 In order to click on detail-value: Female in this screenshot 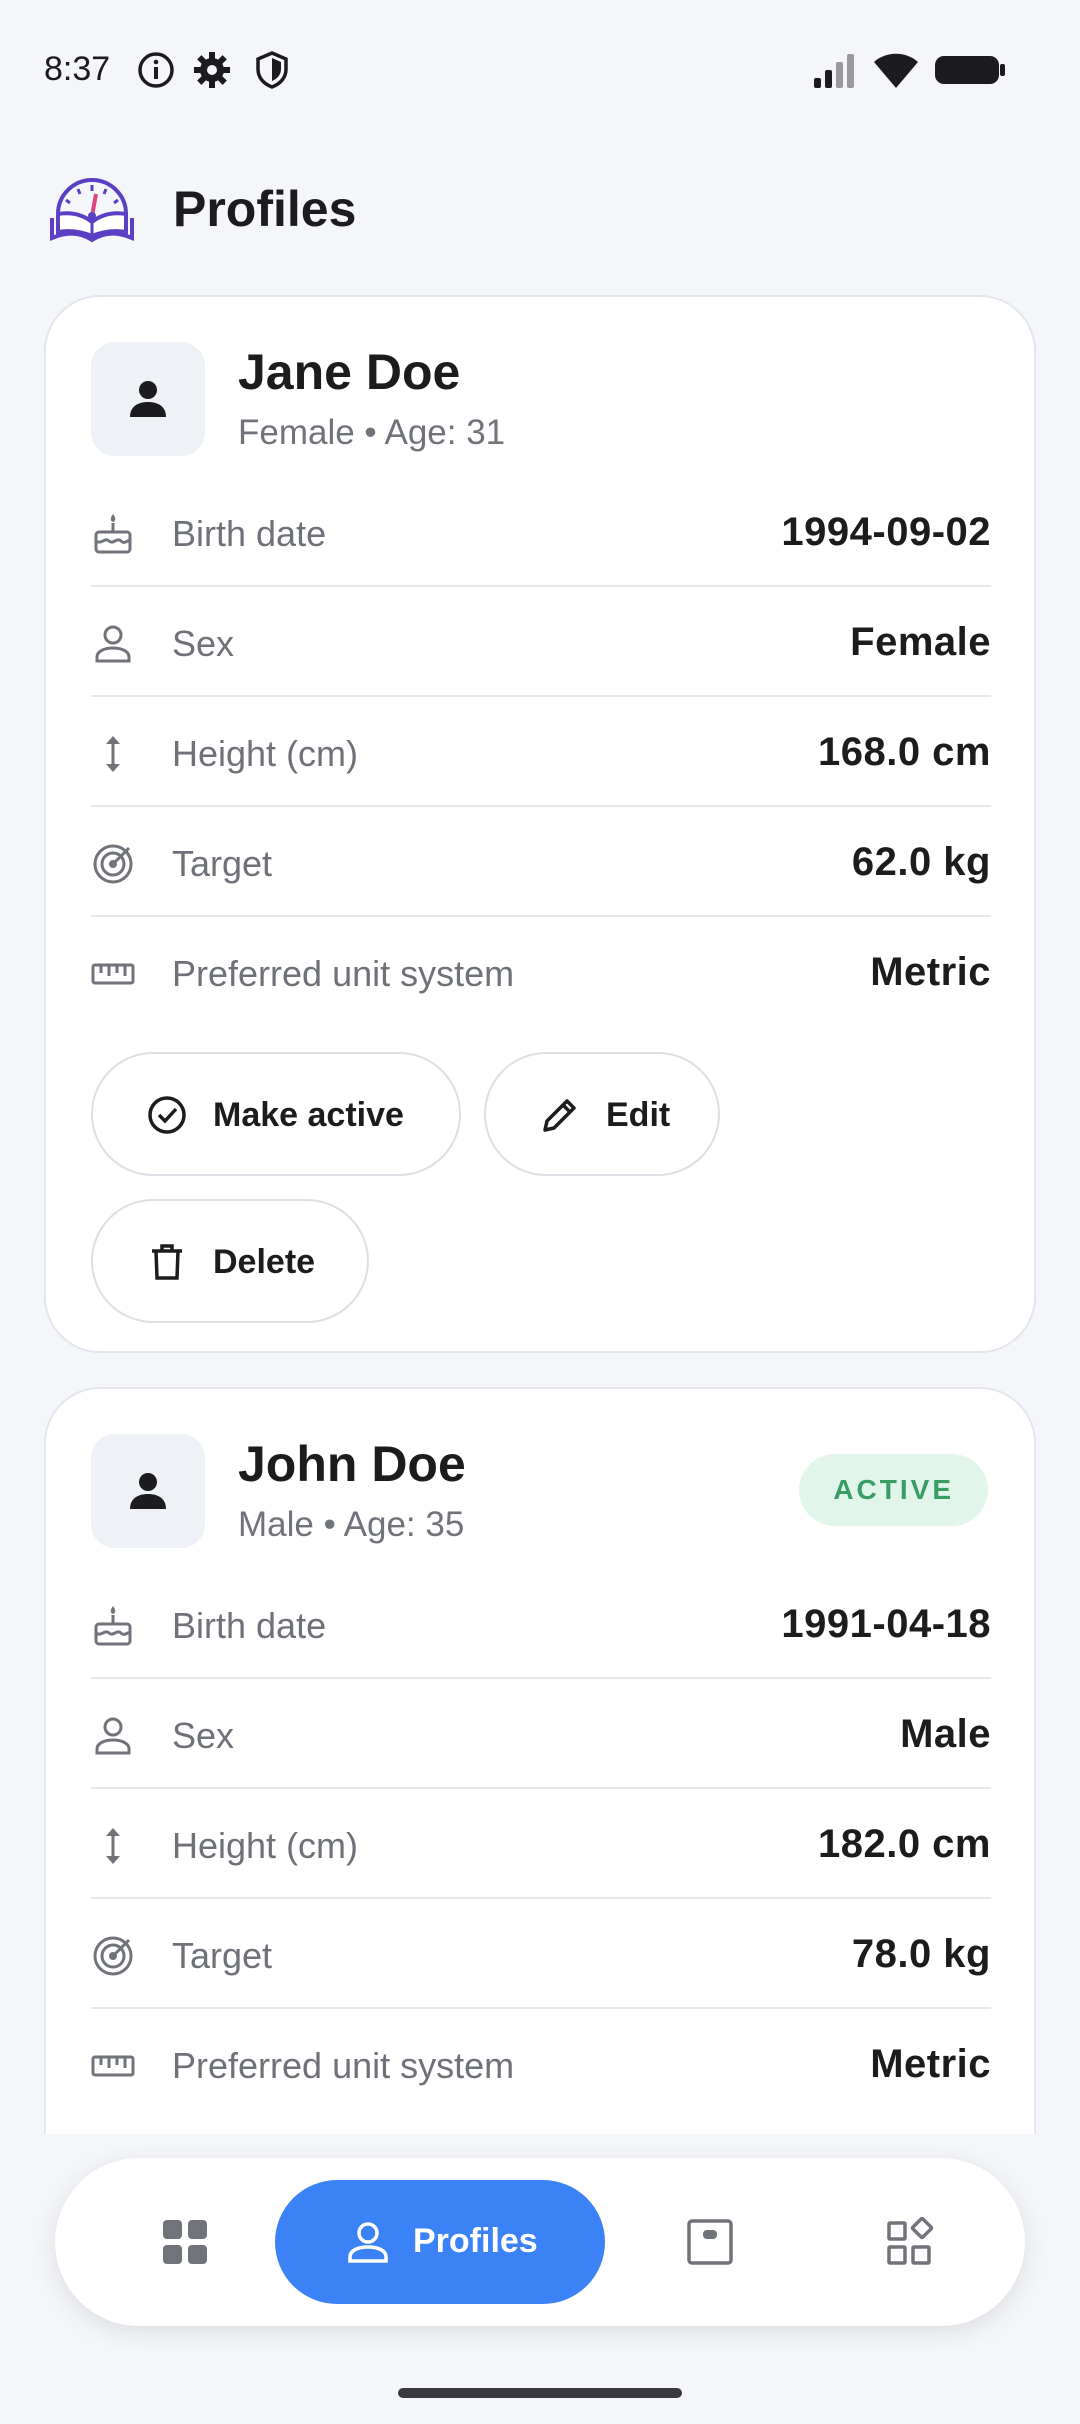, I will do `click(920, 642)`.